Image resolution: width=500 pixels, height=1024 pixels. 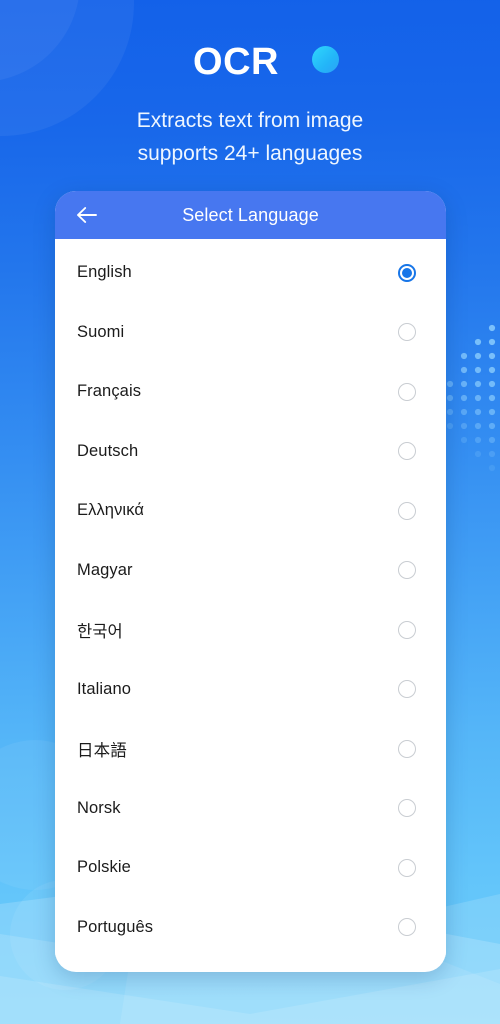 I want to click on language-label: Français, so click(x=109, y=391).